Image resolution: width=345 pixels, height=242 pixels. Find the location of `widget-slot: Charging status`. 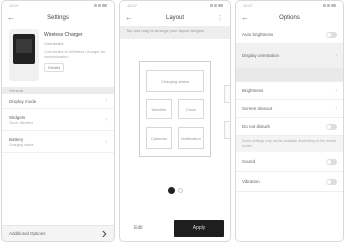

widget-slot: Charging status is located at coordinates (175, 81).